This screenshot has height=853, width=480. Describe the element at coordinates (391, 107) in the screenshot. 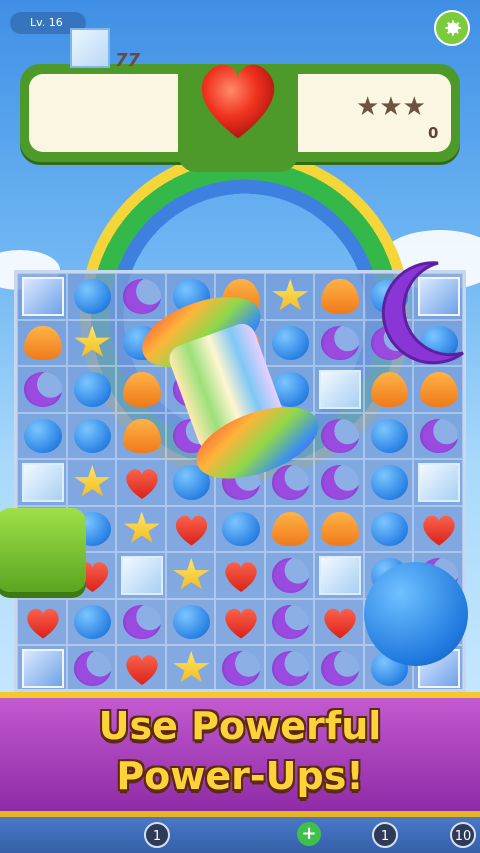

I see `star-rating: ★★★` at that location.